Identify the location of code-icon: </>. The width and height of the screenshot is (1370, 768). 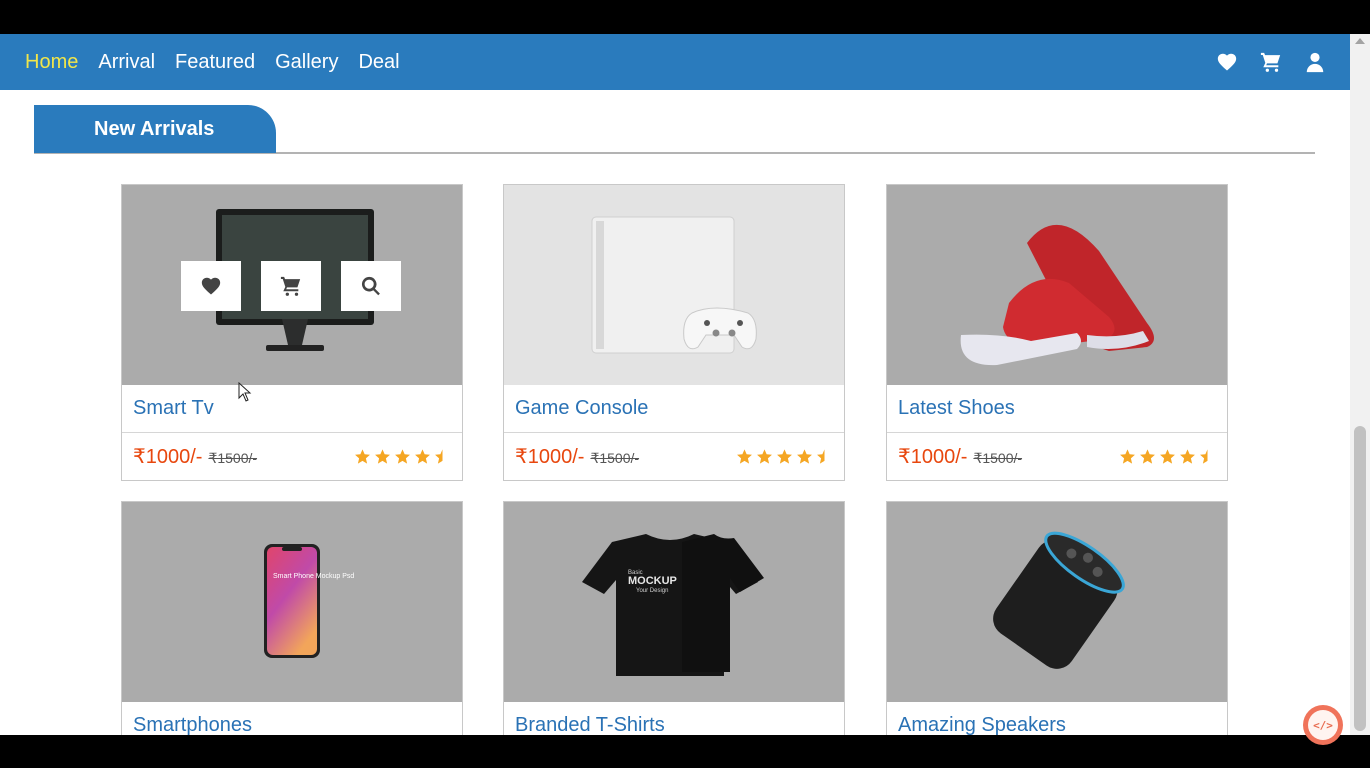
(1323, 725).